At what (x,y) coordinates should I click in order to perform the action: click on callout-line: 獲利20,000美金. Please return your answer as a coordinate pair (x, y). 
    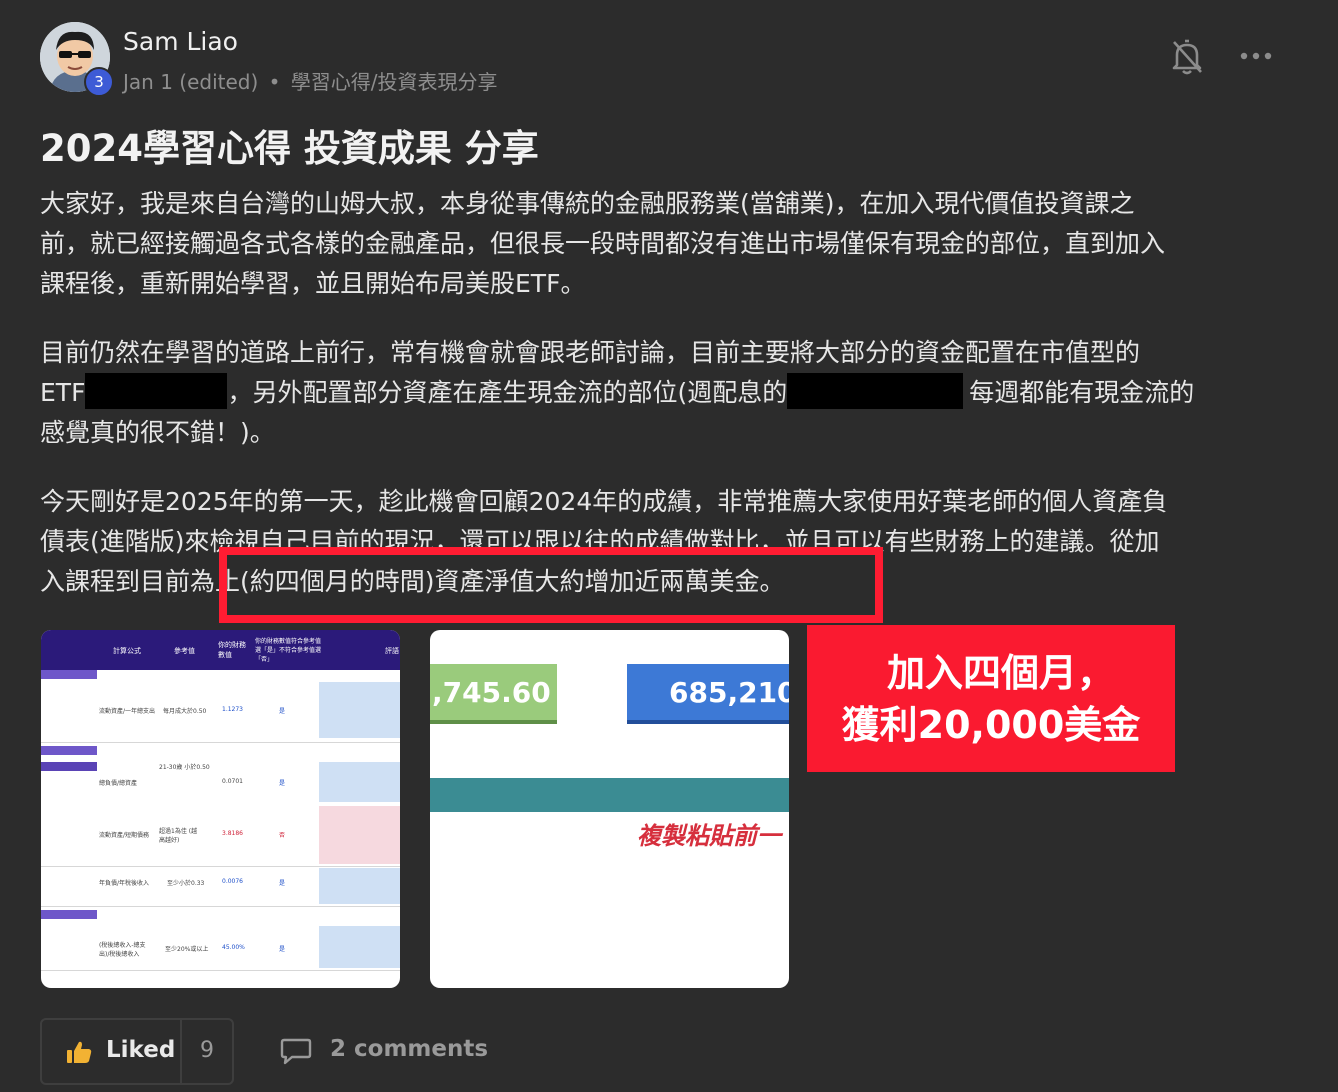
    Looking at the image, I should click on (991, 725).